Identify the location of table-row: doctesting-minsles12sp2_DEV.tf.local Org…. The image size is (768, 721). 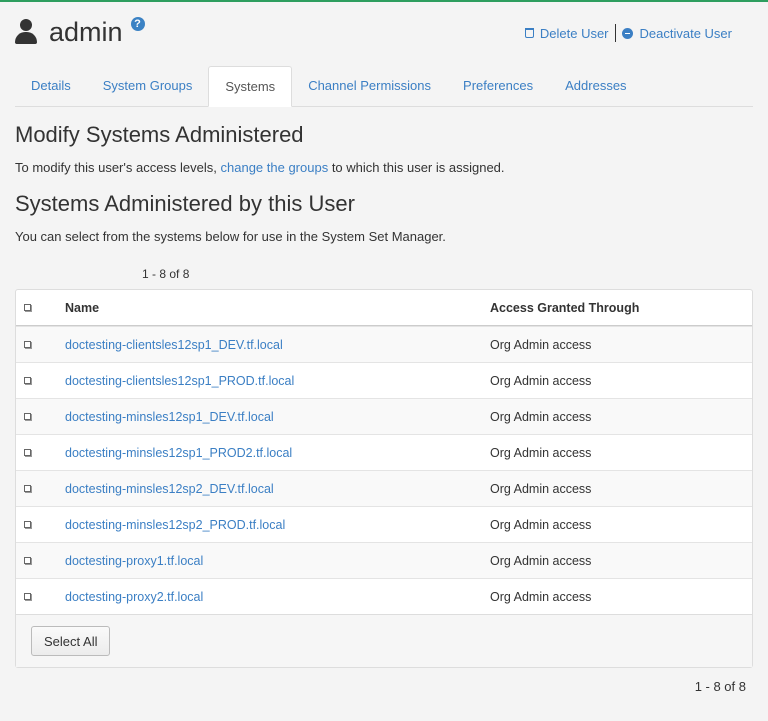
(384, 488).